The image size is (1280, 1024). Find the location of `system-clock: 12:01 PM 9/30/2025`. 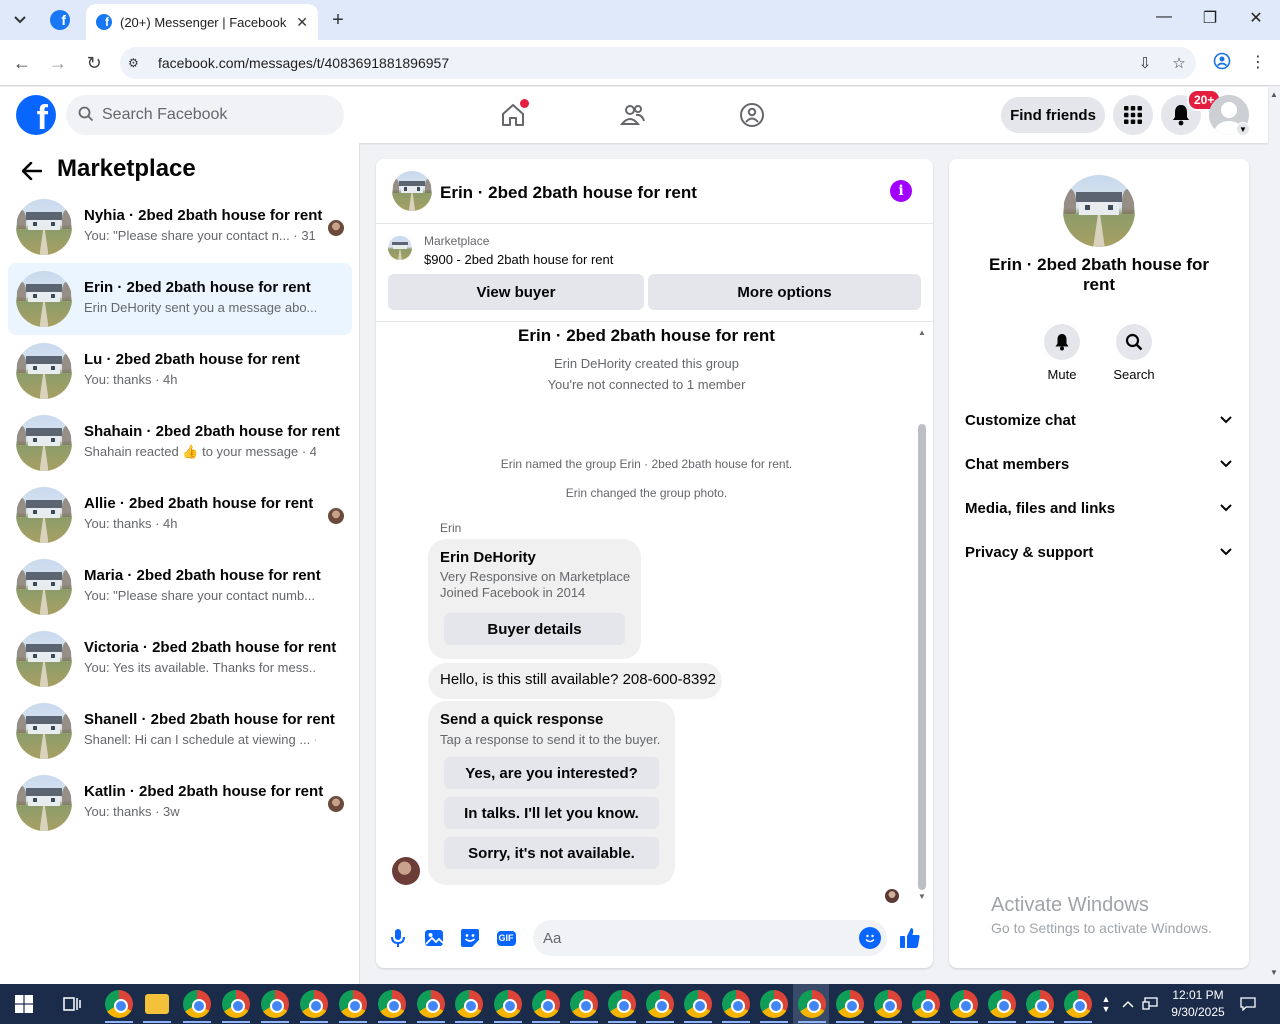

system-clock: 12:01 PM 9/30/2025 is located at coordinates (1198, 1004).